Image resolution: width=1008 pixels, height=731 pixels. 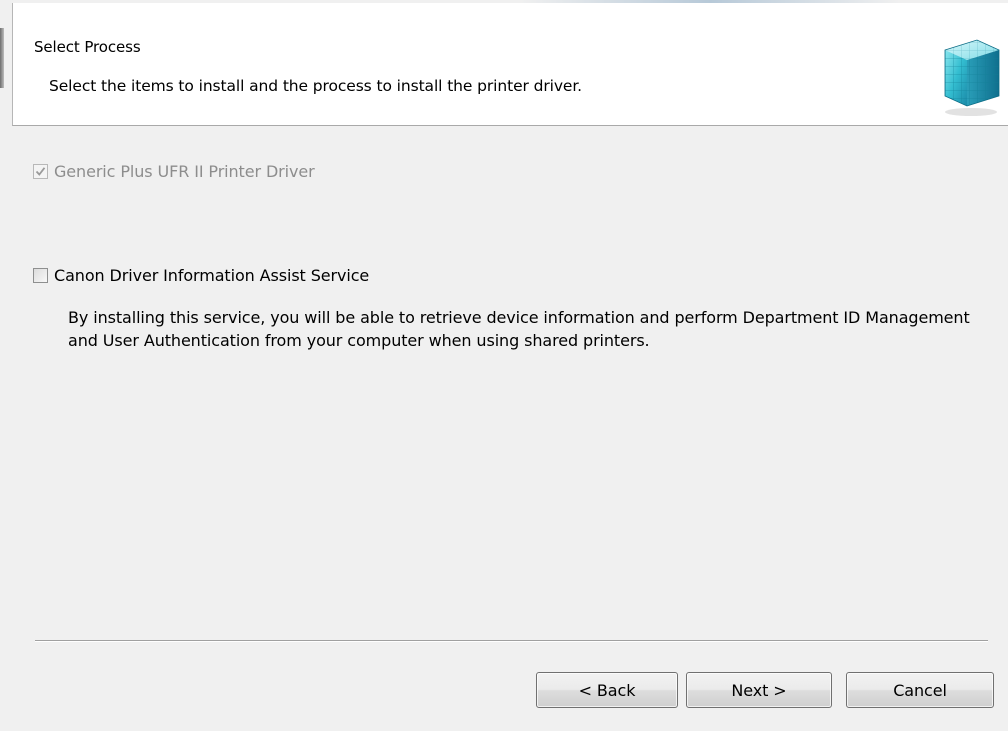 What do you see at coordinates (972, 77) in the screenshot?
I see `cube-grid-logo-icon` at bounding box center [972, 77].